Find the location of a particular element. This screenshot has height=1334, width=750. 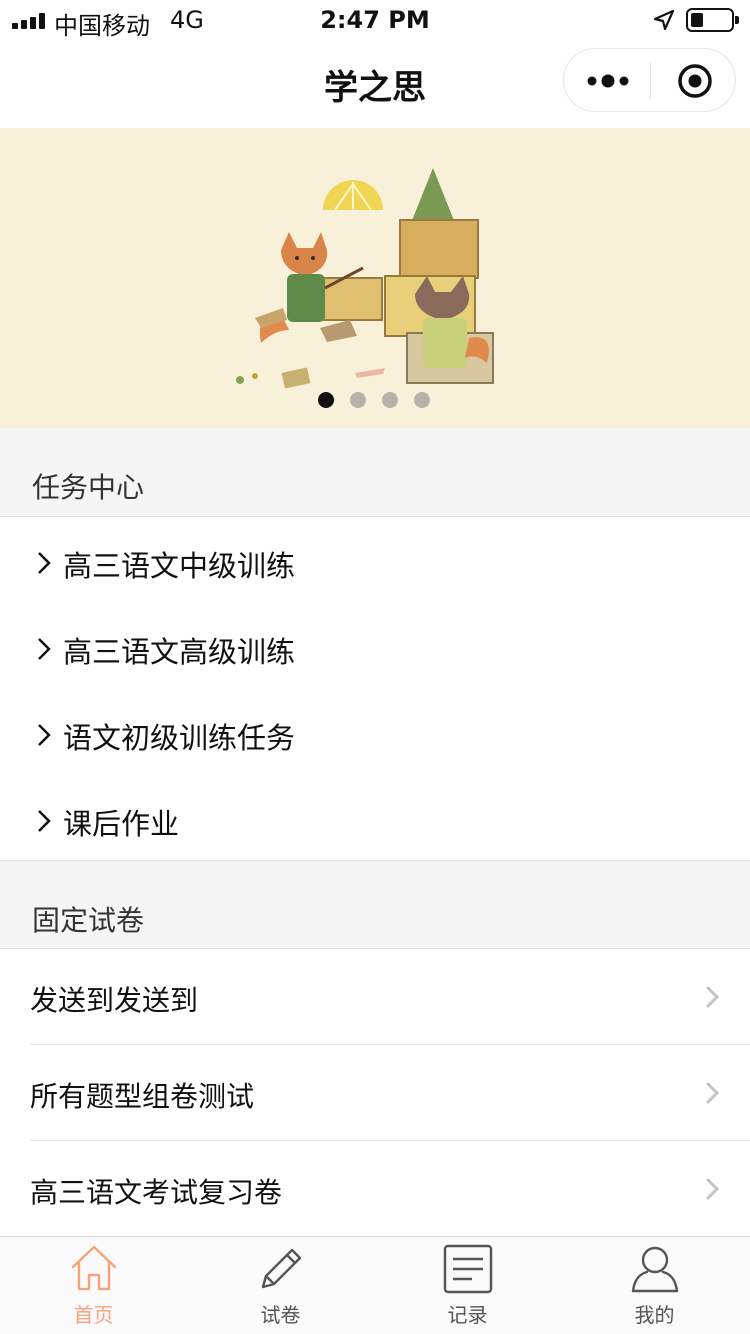

paper-item-label: 发送到发送到 is located at coordinates (114, 1000).